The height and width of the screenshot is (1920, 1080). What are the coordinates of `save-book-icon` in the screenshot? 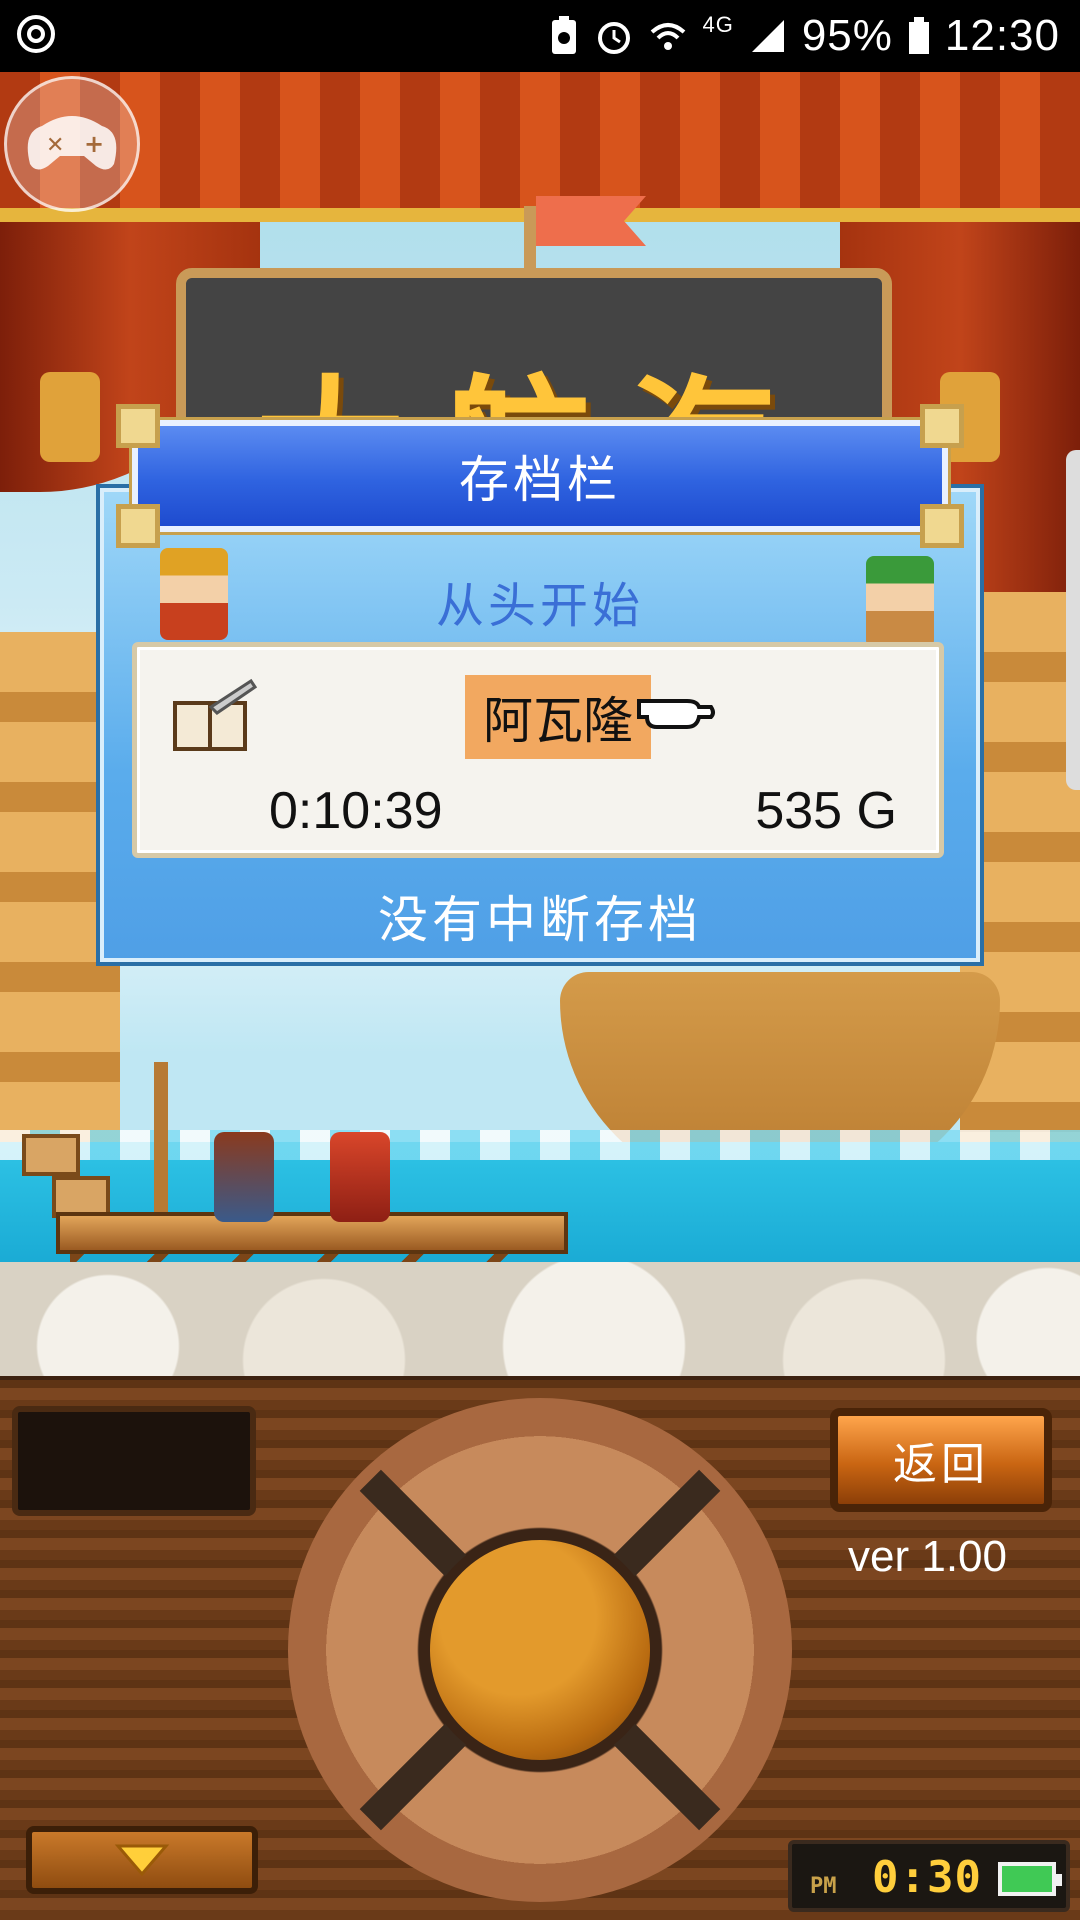 It's located at (215, 714).